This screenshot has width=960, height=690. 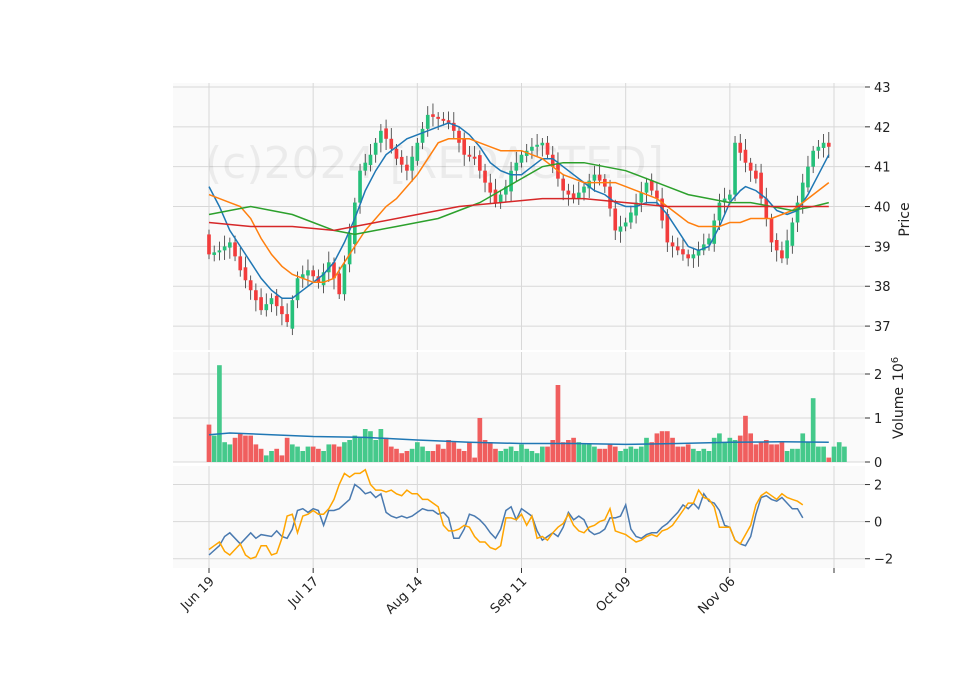 What do you see at coordinates (613, 594) in the screenshot?
I see `x-tick-label: Oct 09` at bounding box center [613, 594].